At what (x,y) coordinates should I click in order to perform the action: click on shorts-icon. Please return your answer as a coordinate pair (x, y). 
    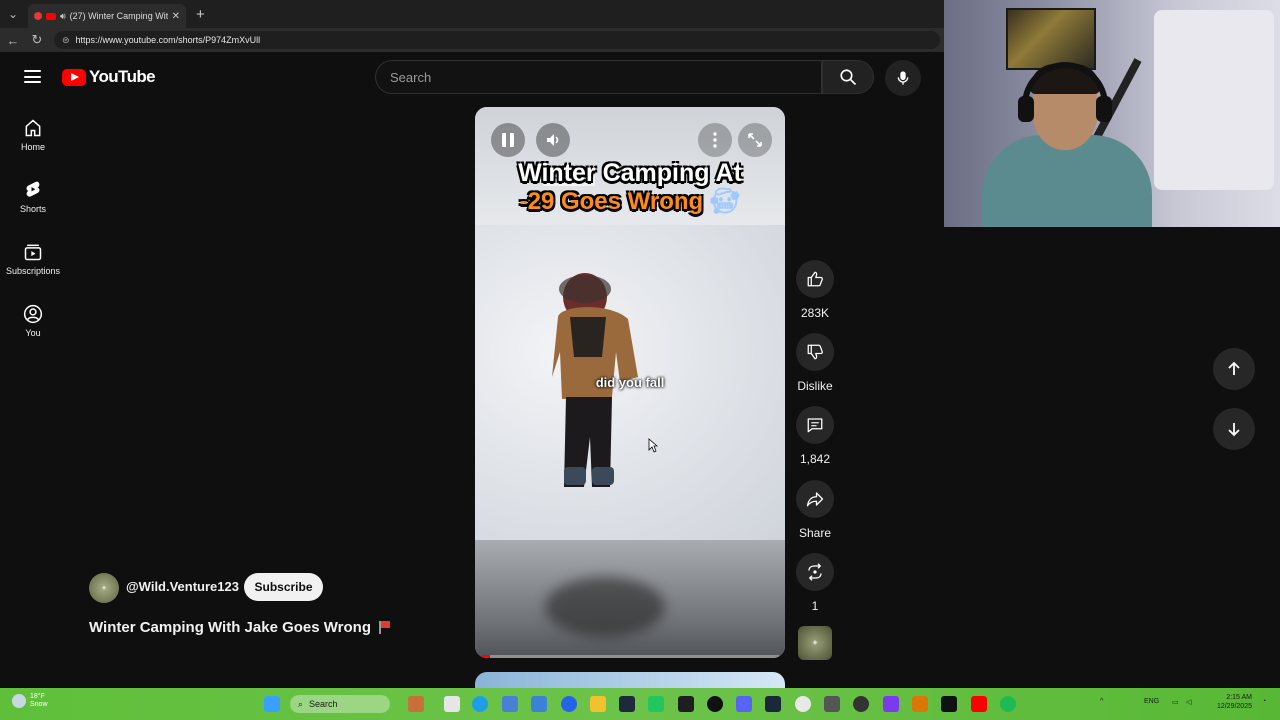
    Looking at the image, I should click on (33, 189).